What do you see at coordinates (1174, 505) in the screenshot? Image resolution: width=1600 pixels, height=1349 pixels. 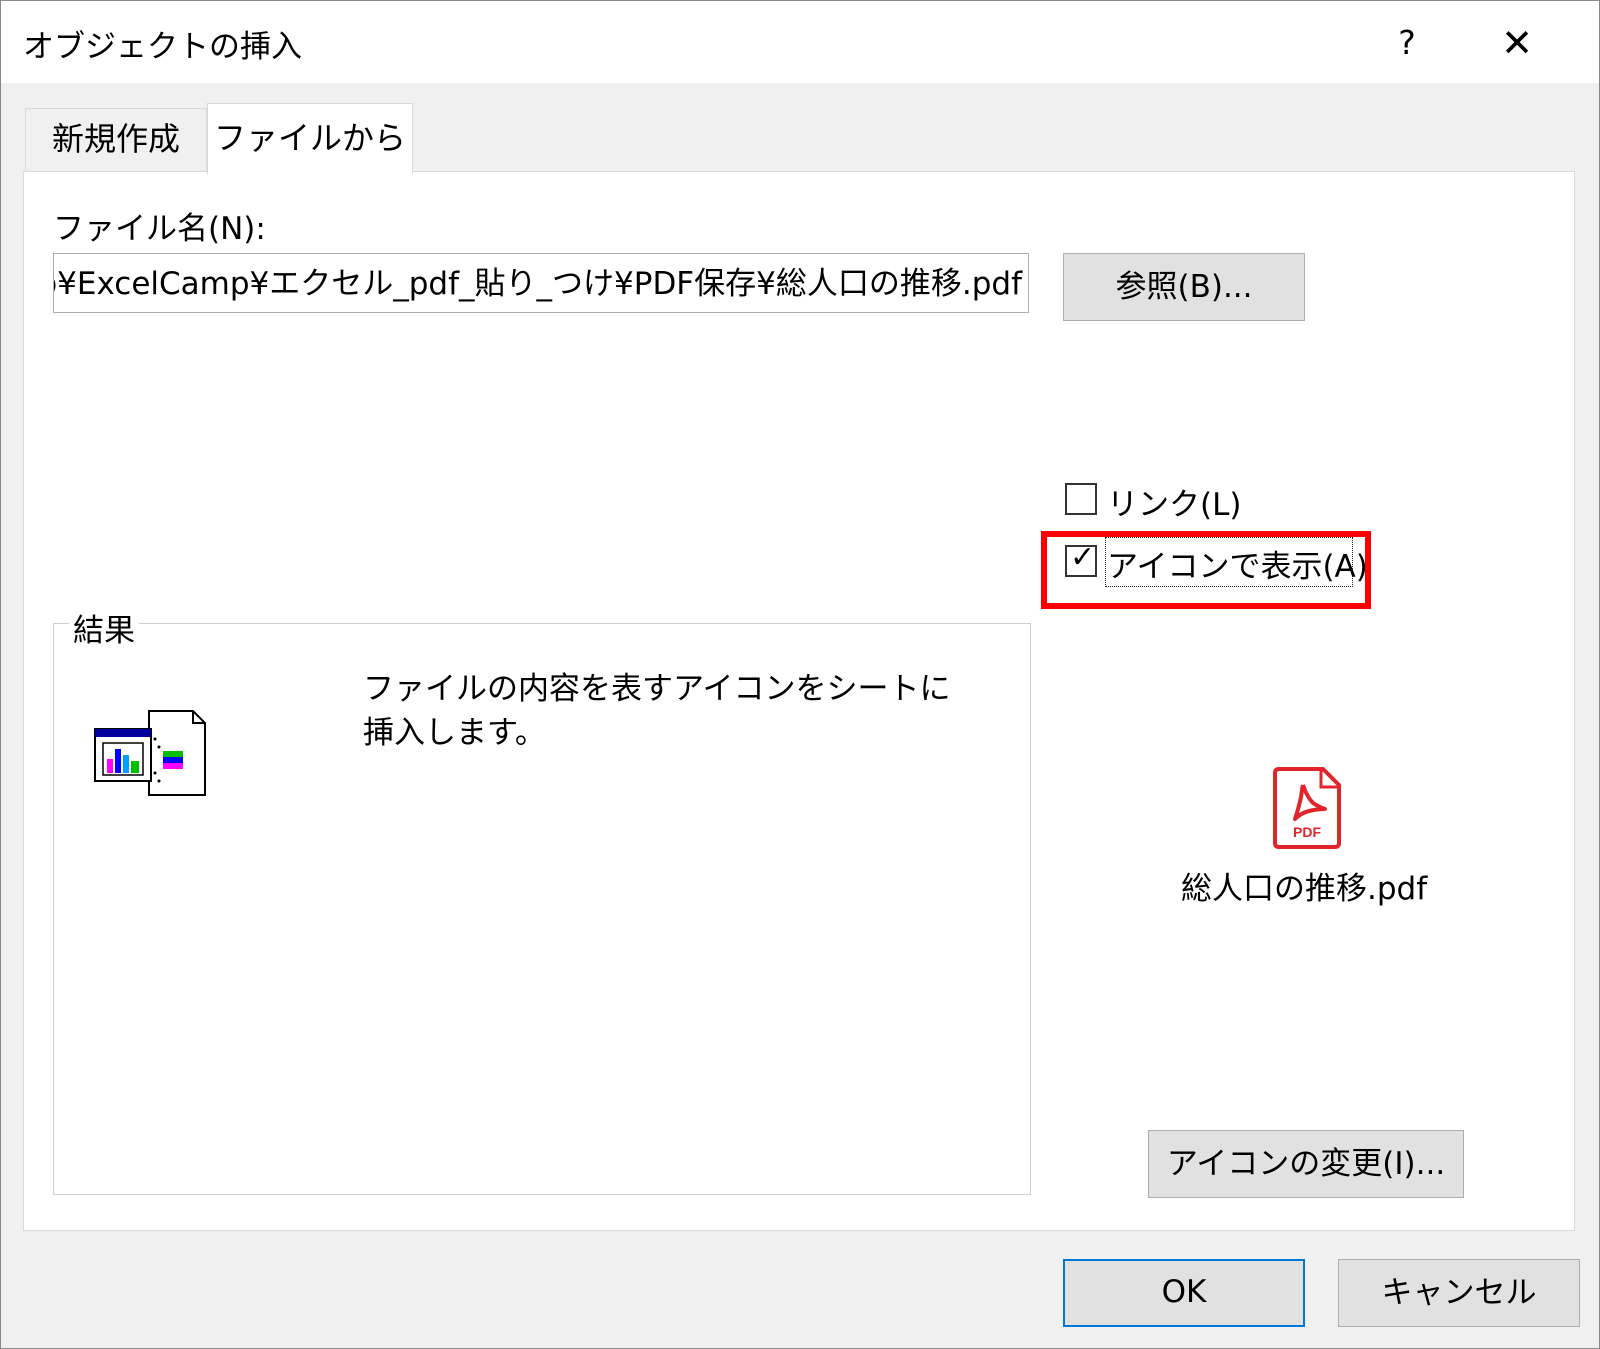 I see `link-label: リンク(L)` at bounding box center [1174, 505].